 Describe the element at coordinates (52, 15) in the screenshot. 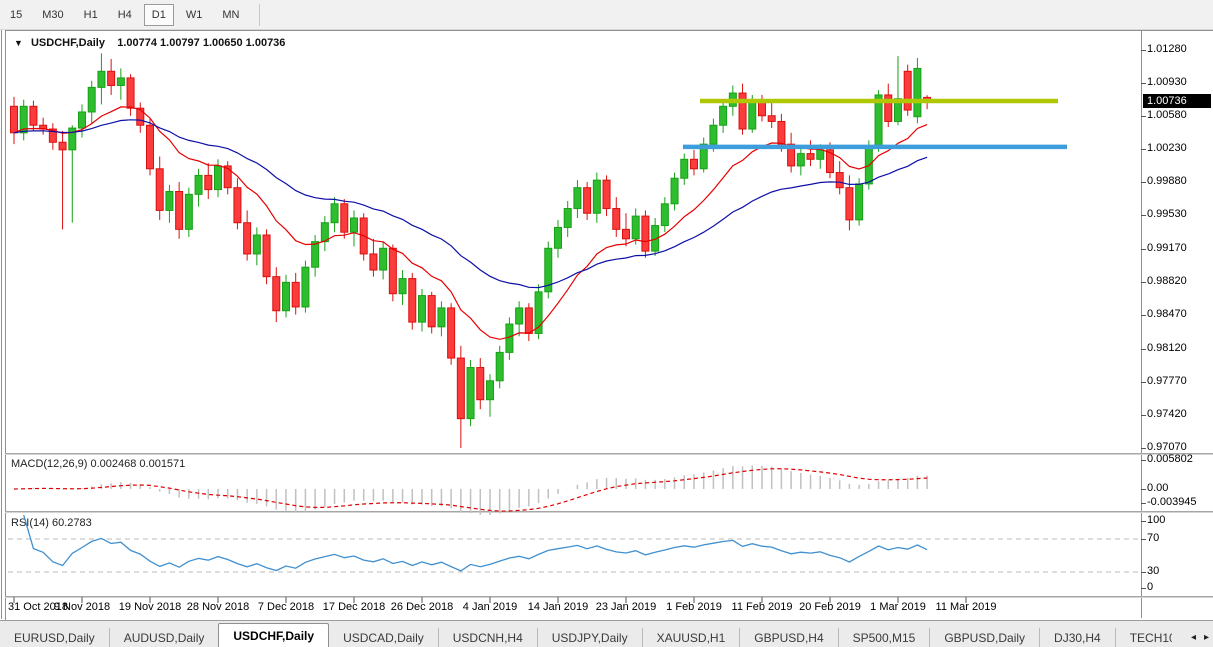

I see `timeframe-button-m30: M30` at that location.